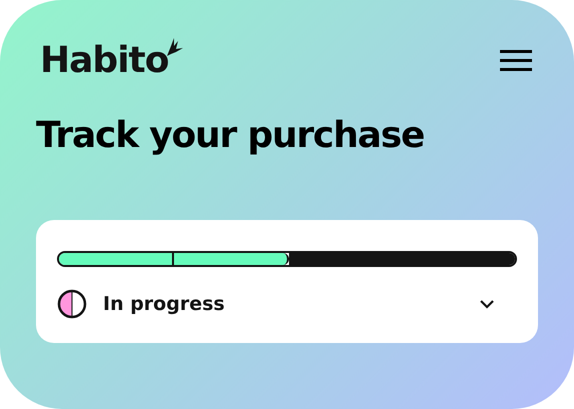 The image size is (574, 409). What do you see at coordinates (487, 304) in the screenshot?
I see `chevron-down-icon` at bounding box center [487, 304].